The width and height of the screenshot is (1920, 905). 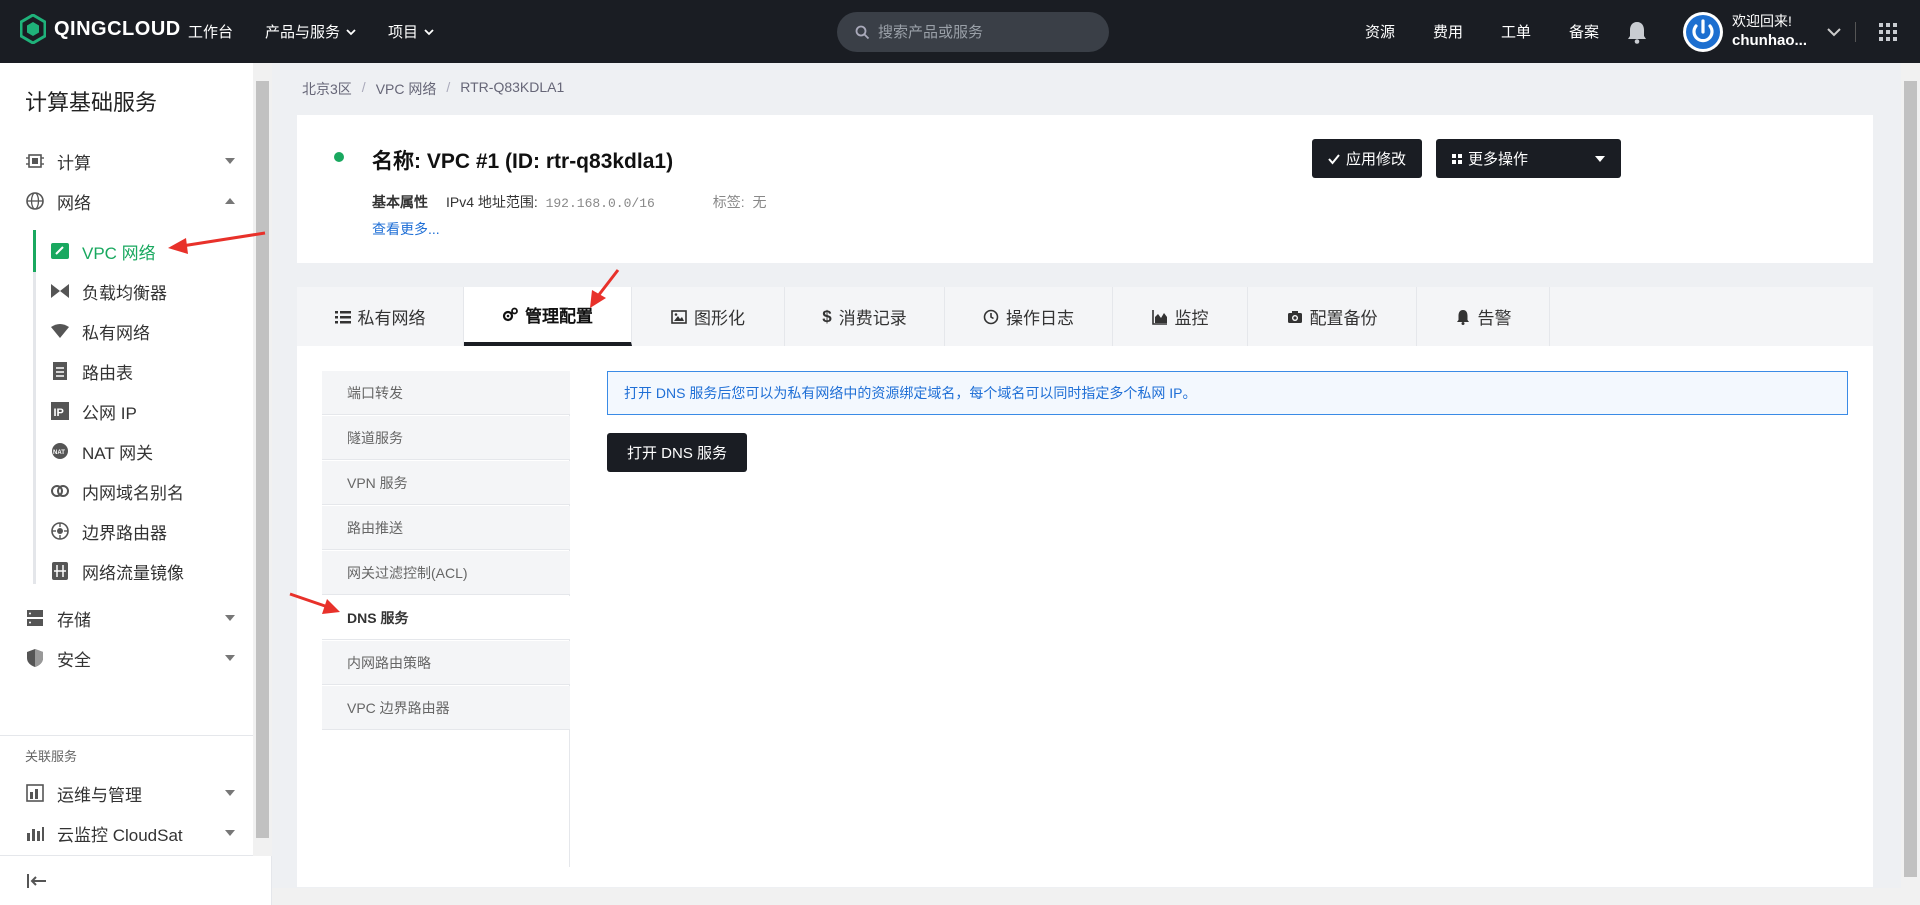 I want to click on search-box, so click(x=973, y=32).